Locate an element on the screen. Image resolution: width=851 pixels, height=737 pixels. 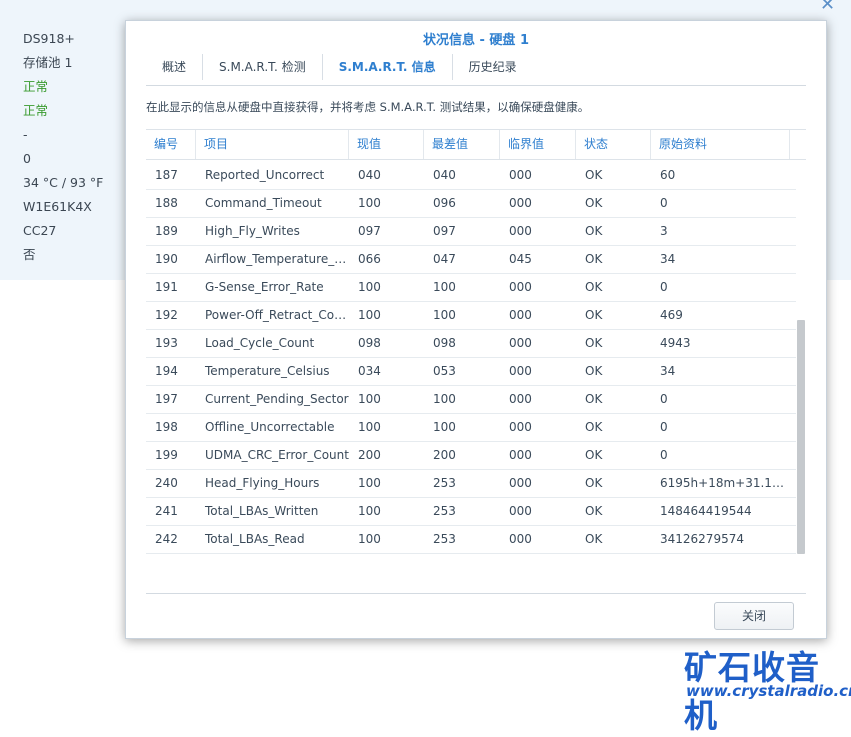
tab-0: 概述 is located at coordinates (174, 67).